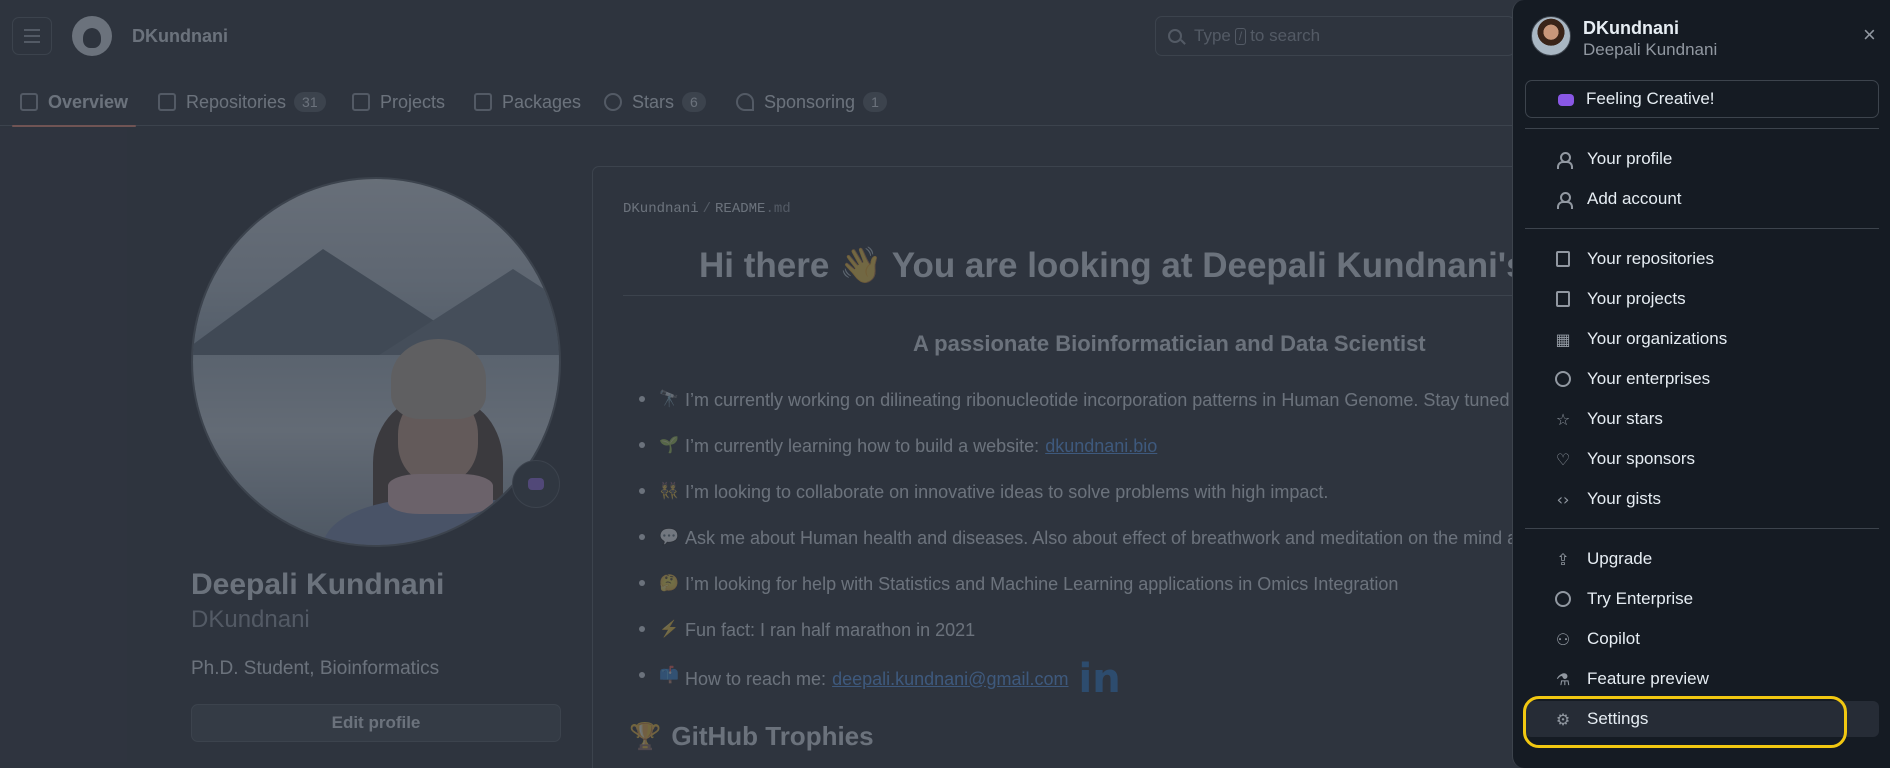 Image resolution: width=1890 pixels, height=768 pixels. Describe the element at coordinates (376, 362) in the screenshot. I see `profile-avatar` at that location.